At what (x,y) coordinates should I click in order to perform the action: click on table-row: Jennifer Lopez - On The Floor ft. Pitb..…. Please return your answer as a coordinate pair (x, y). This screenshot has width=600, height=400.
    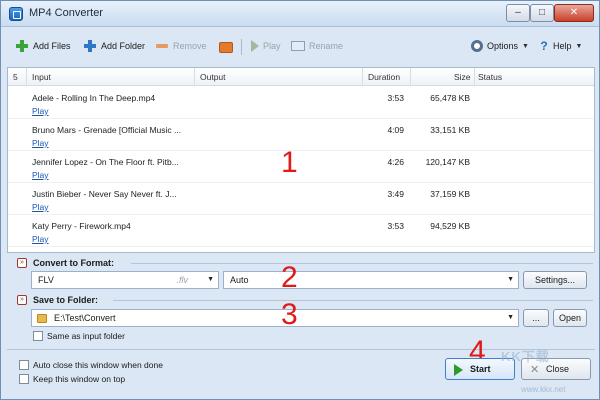
    Looking at the image, I should click on (301, 167).